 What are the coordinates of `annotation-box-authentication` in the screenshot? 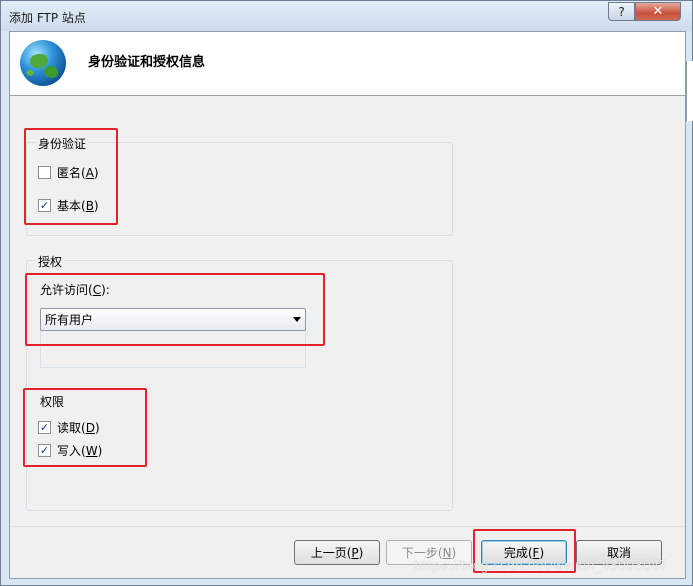 It's located at (71, 176).